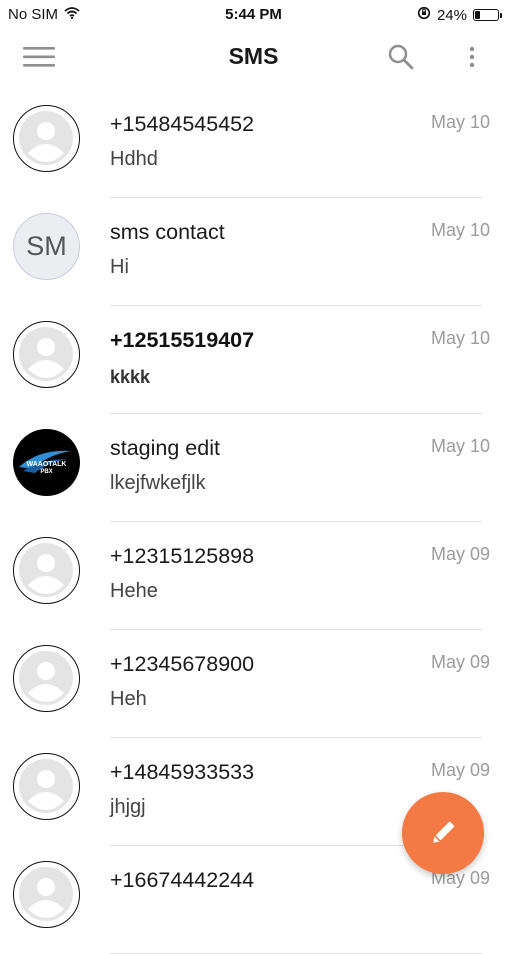 Image resolution: width=507 pixels, height=954 pixels. Describe the element at coordinates (182, 124) in the screenshot. I see `contact-name: +15484545452` at that location.